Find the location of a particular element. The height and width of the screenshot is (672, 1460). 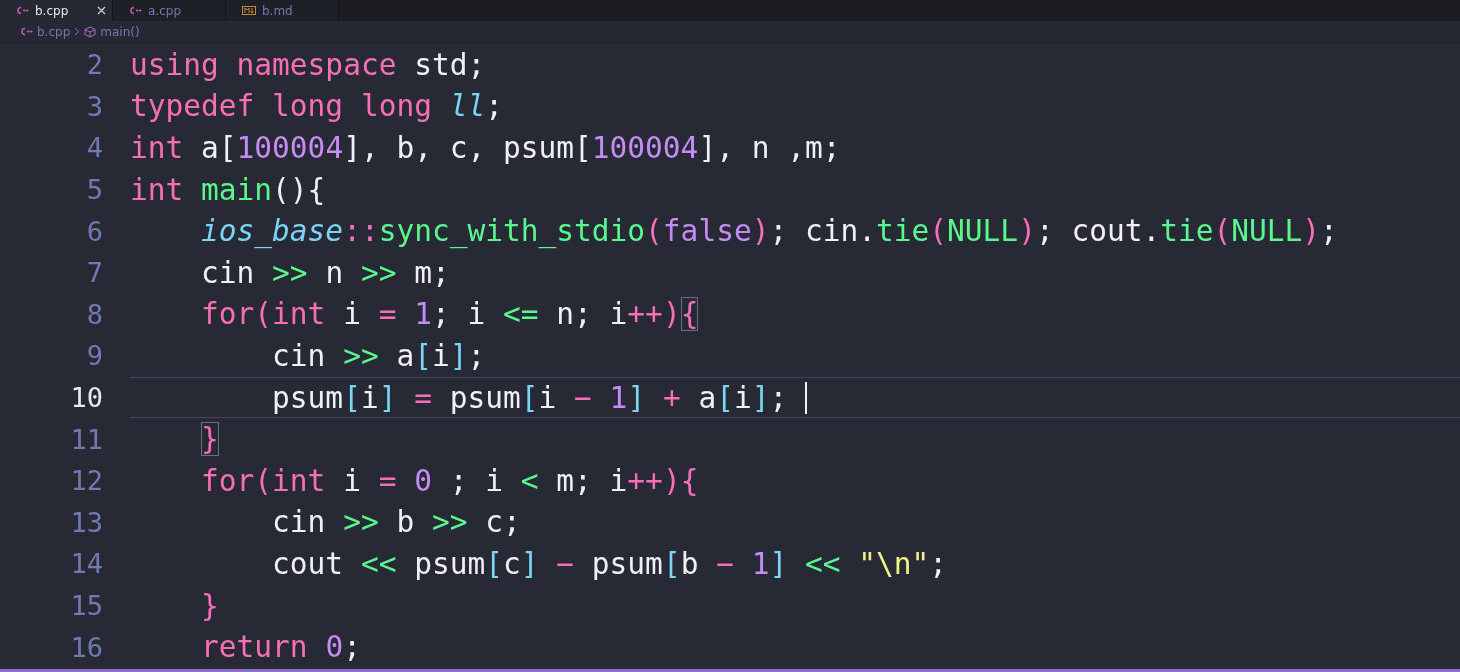

code-line: return 0; is located at coordinates (280, 647).